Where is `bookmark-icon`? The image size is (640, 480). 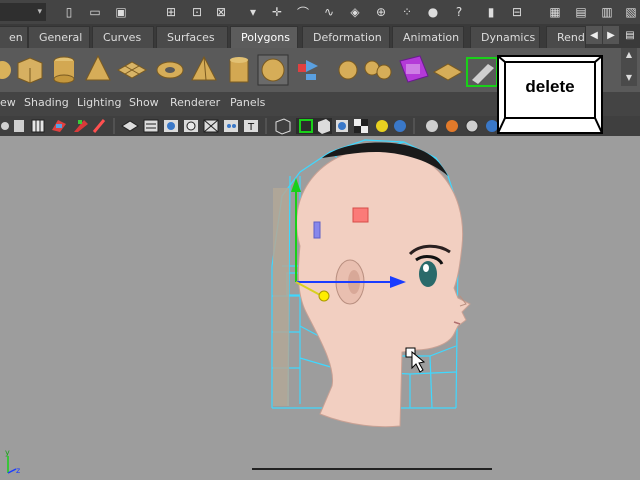
bookmark-icon is located at coordinates (19, 126).